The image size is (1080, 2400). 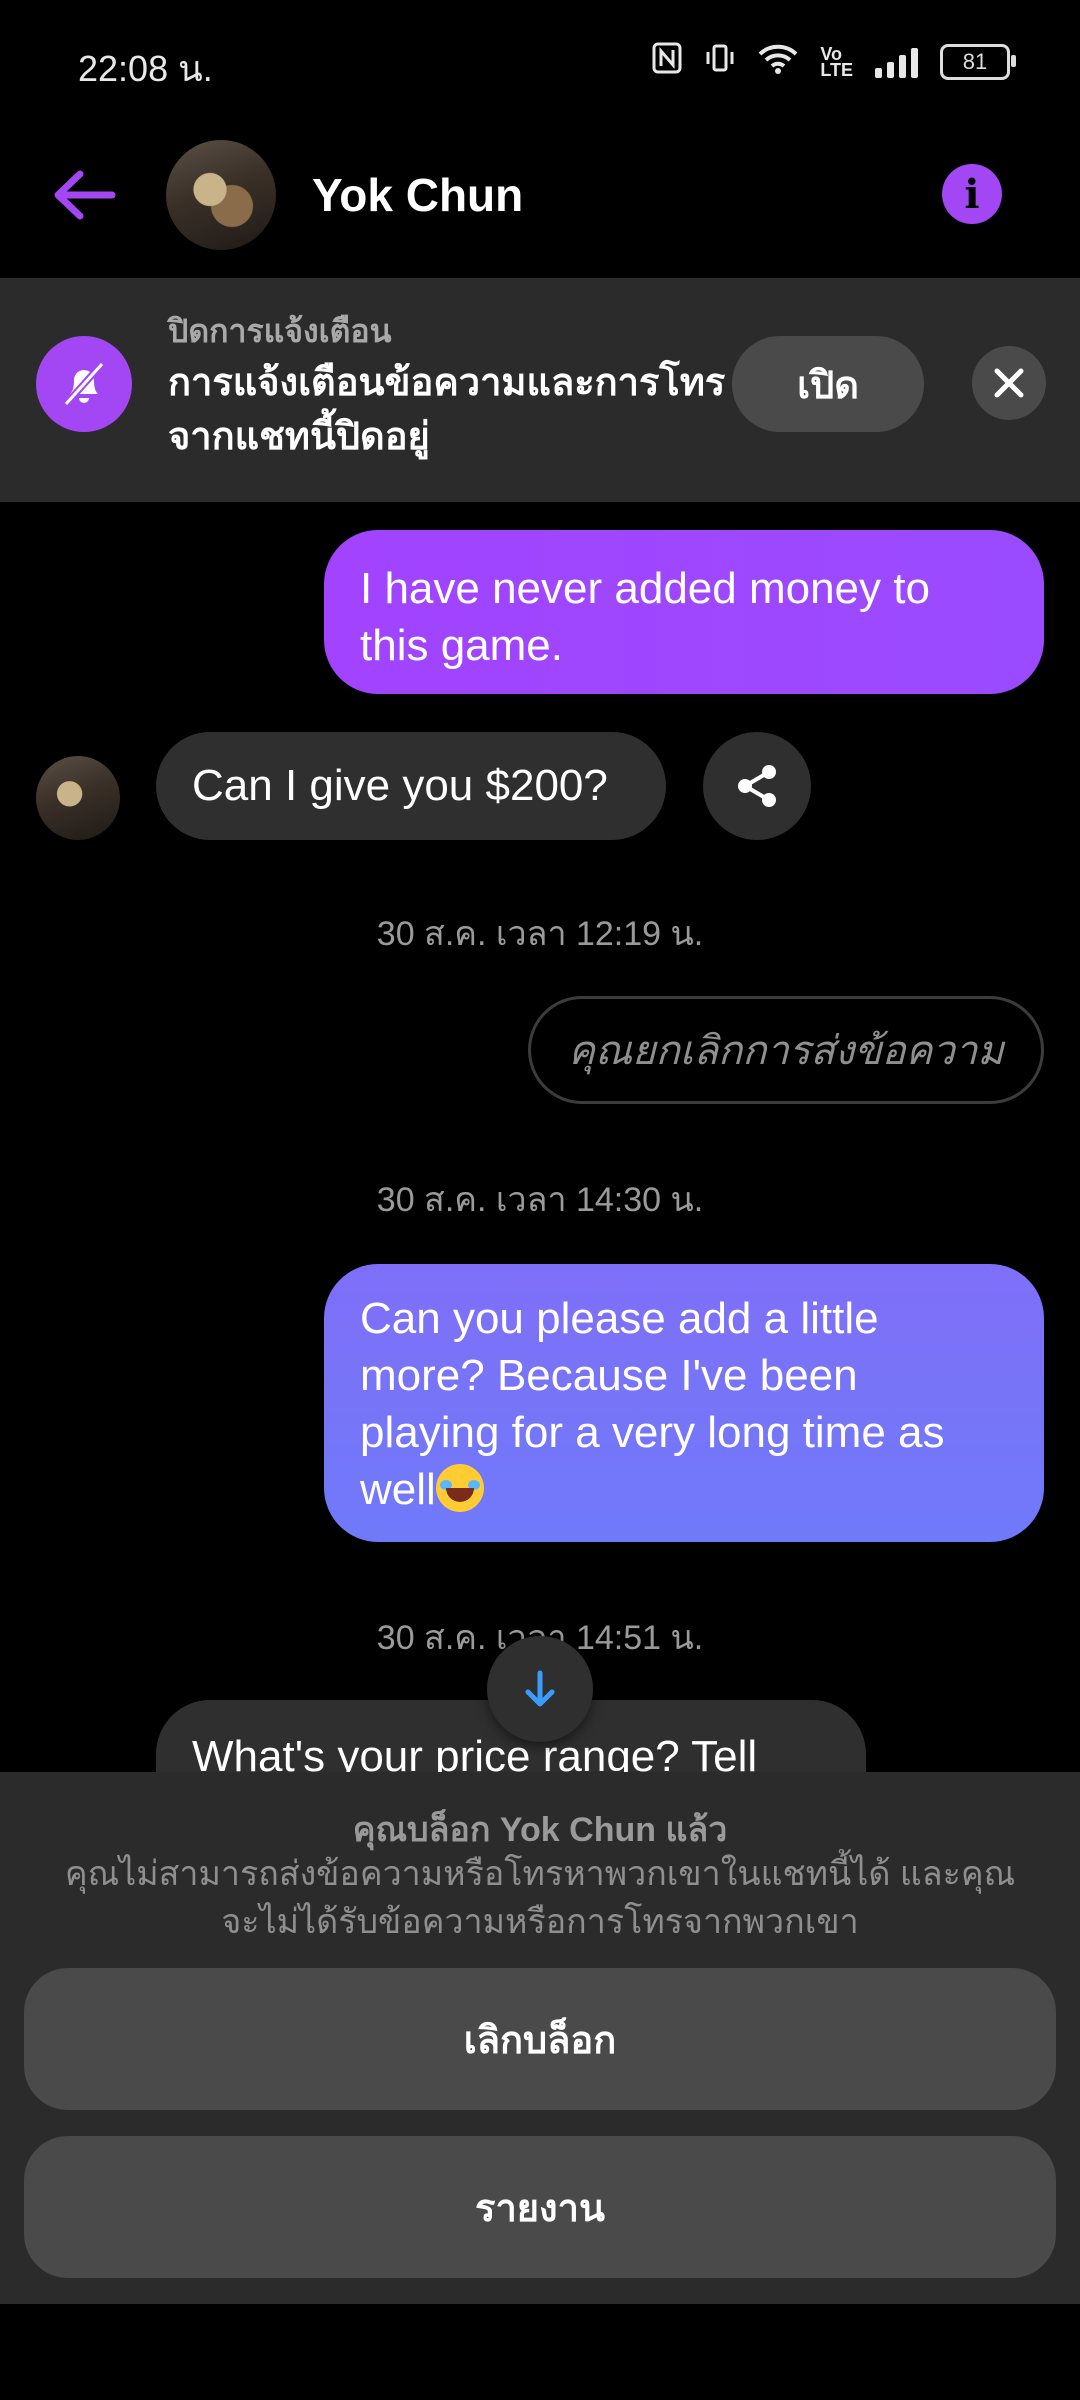 I want to click on close-icon, so click(x=1009, y=383).